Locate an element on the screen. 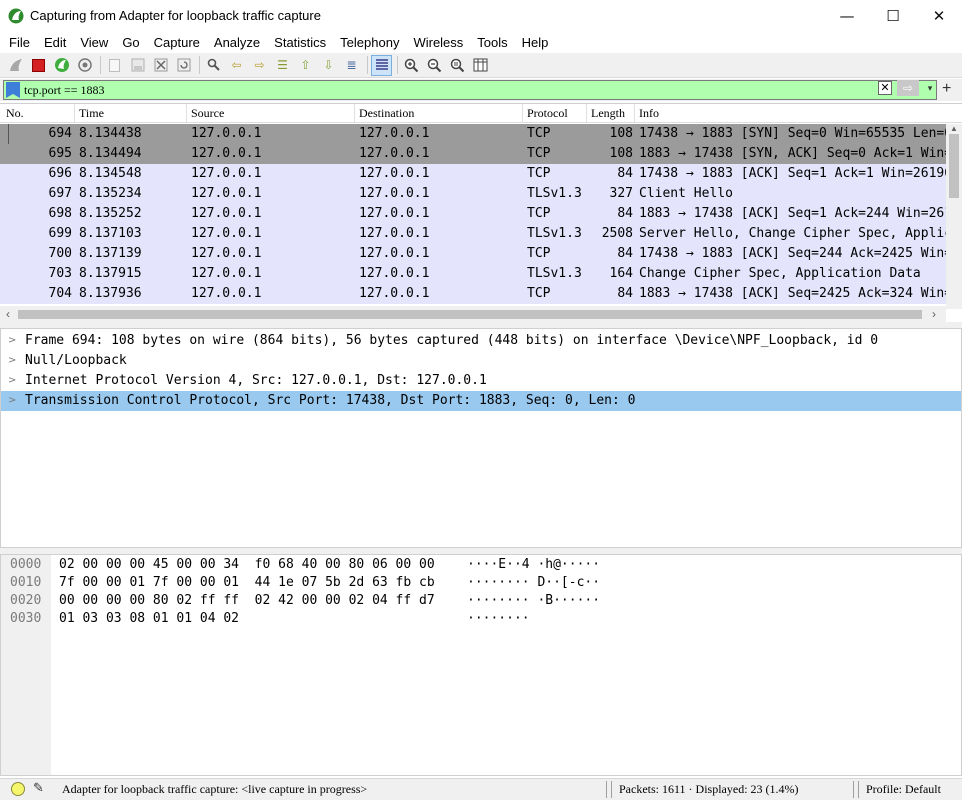 Image resolution: width=962 pixels, height=800 pixels. bookmark-icon is located at coordinates (13, 90).